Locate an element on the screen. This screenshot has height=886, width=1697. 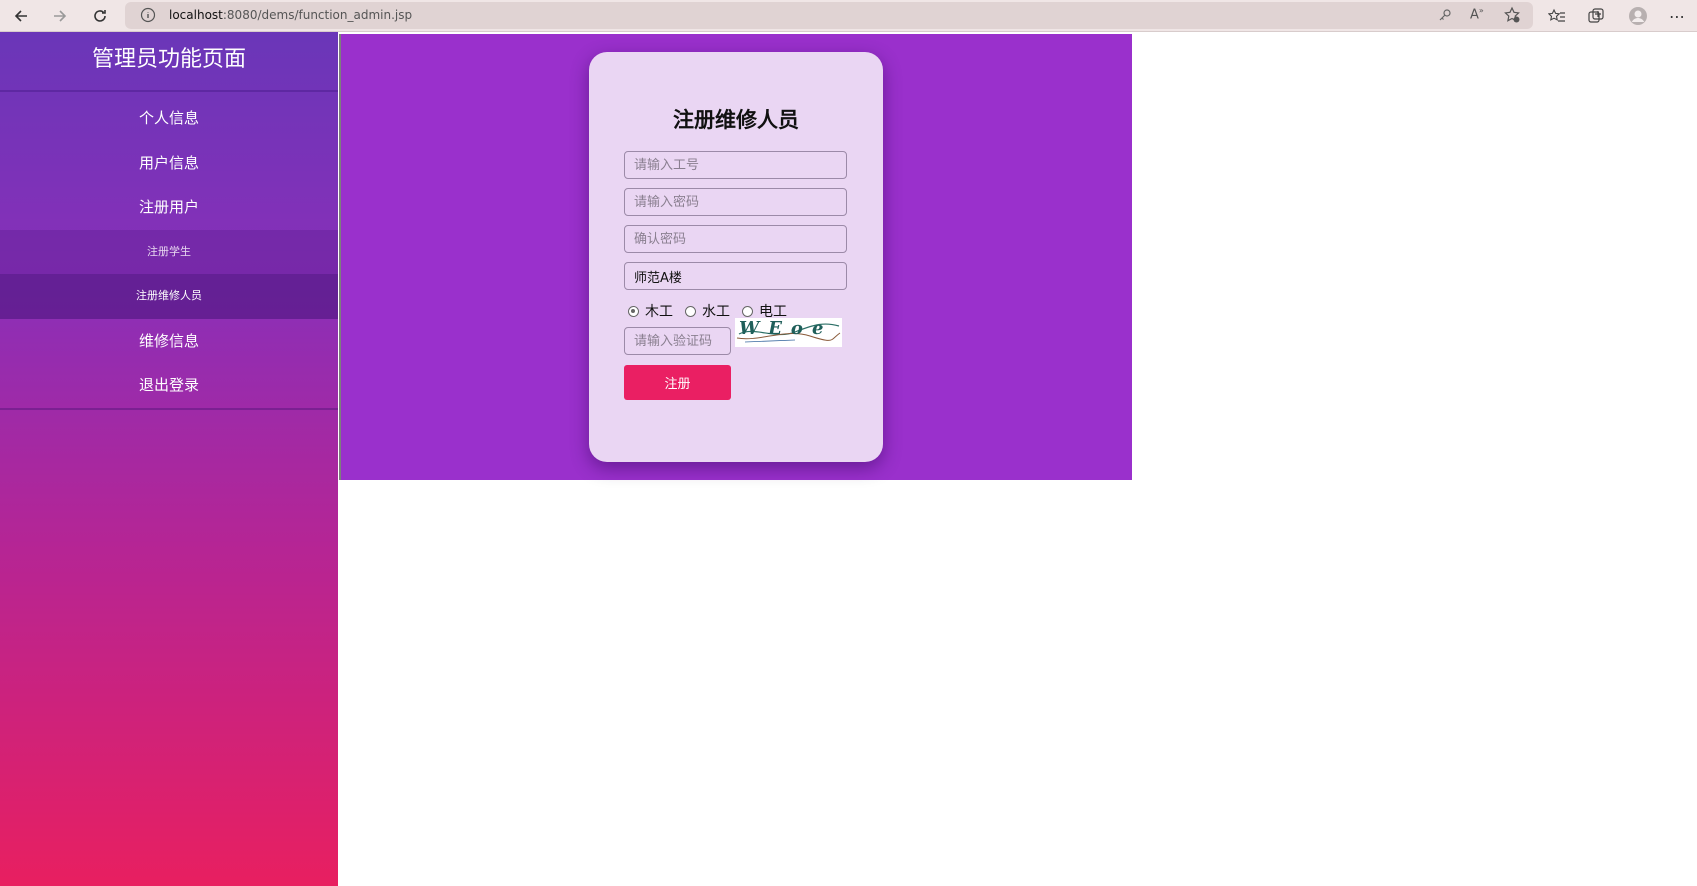
sidebar-item-register-student: 注册学生 is located at coordinates (169, 251).